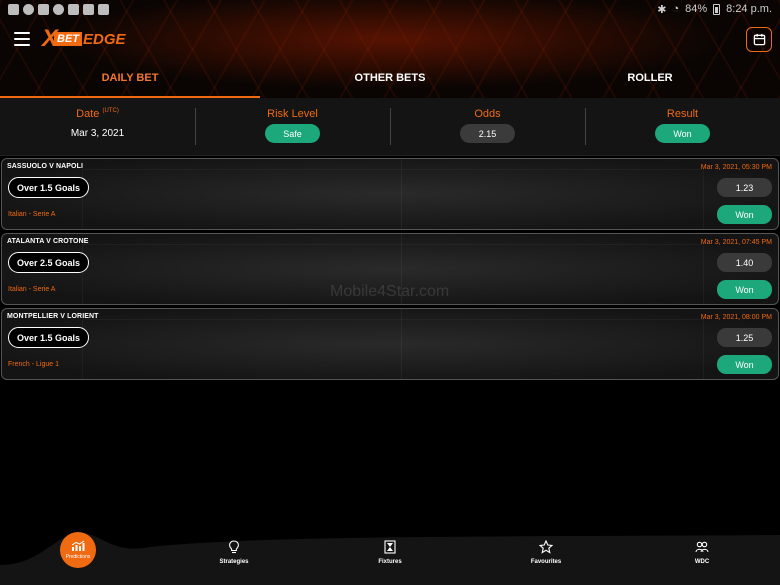  I want to click on summary-date: Date (UTC) Mar 3, 2021, so click(97, 126).